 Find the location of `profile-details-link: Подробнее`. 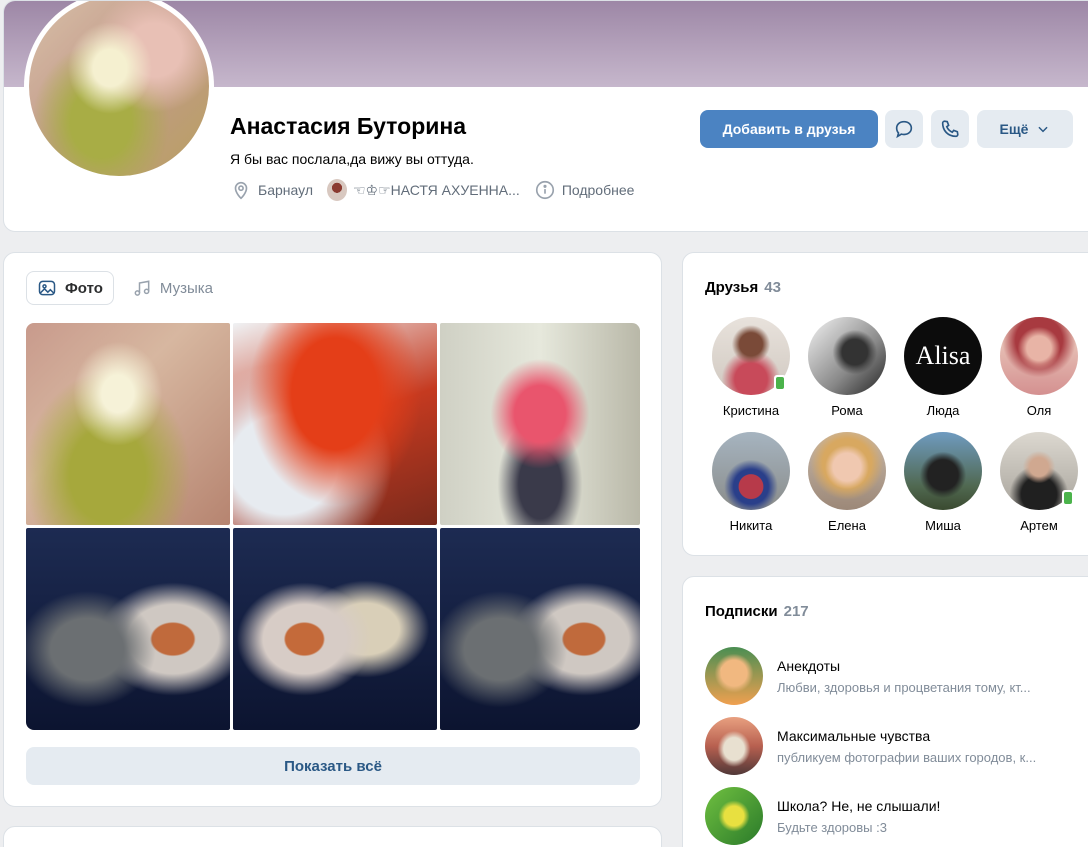

profile-details-link: Подробнее is located at coordinates (584, 190).